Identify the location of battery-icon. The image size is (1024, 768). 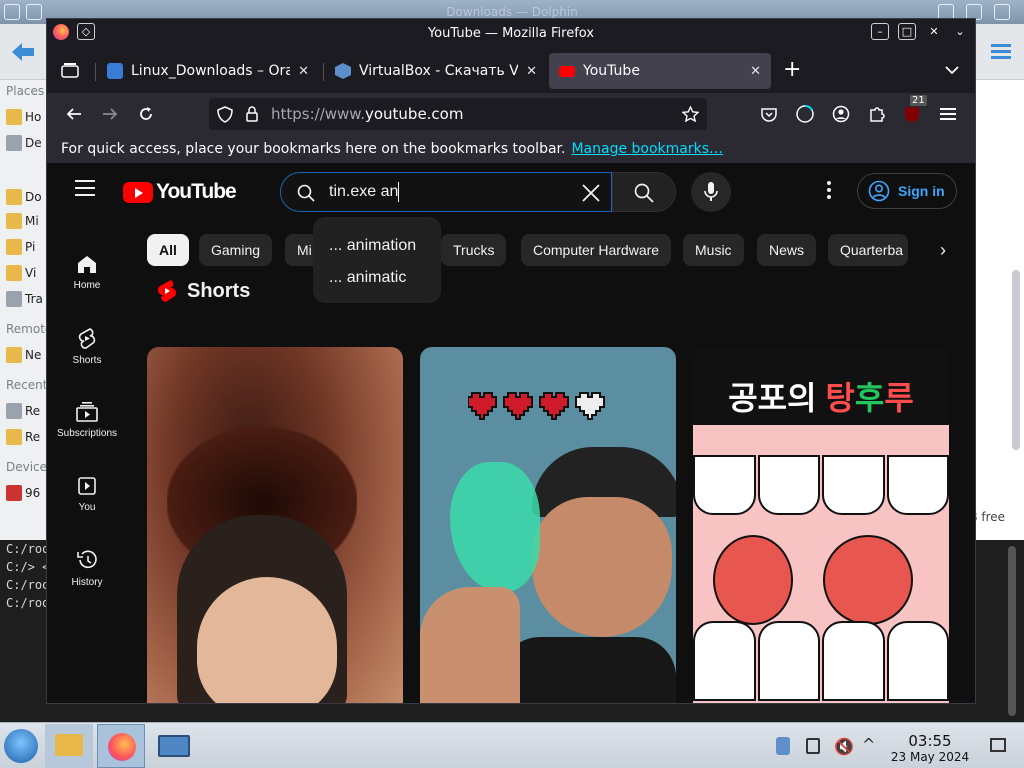
(813, 746).